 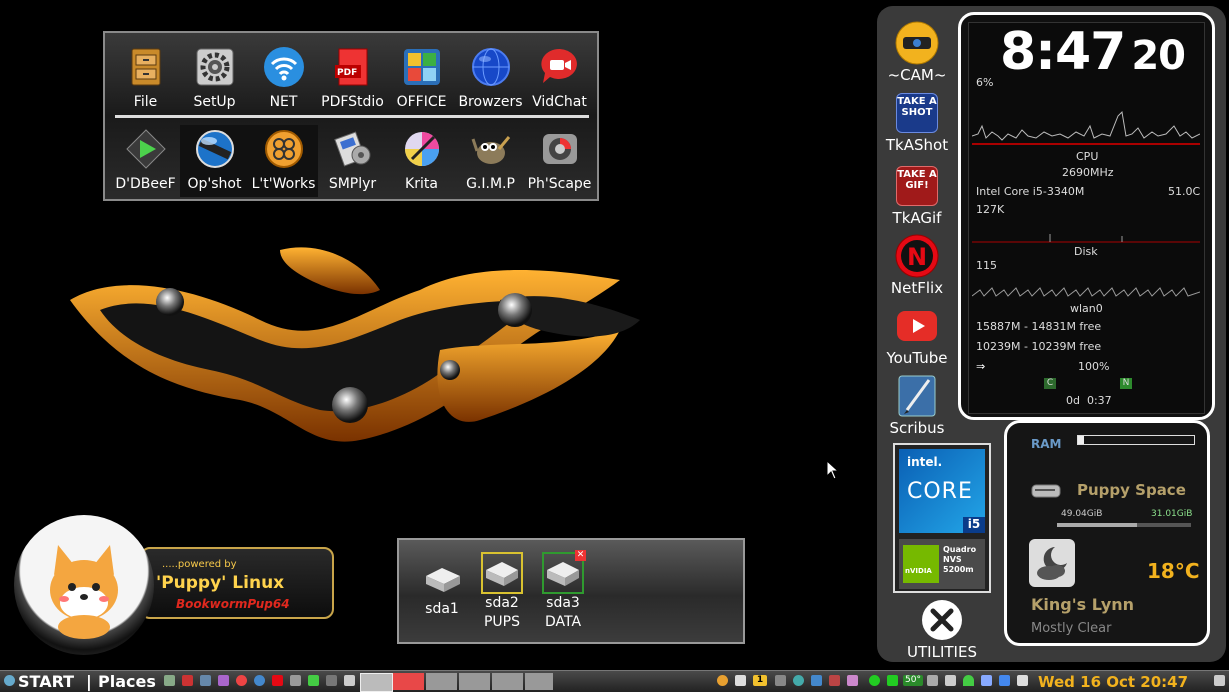 What do you see at coordinates (722, 680) in the screenshot?
I see `tray-chrome-icon` at bounding box center [722, 680].